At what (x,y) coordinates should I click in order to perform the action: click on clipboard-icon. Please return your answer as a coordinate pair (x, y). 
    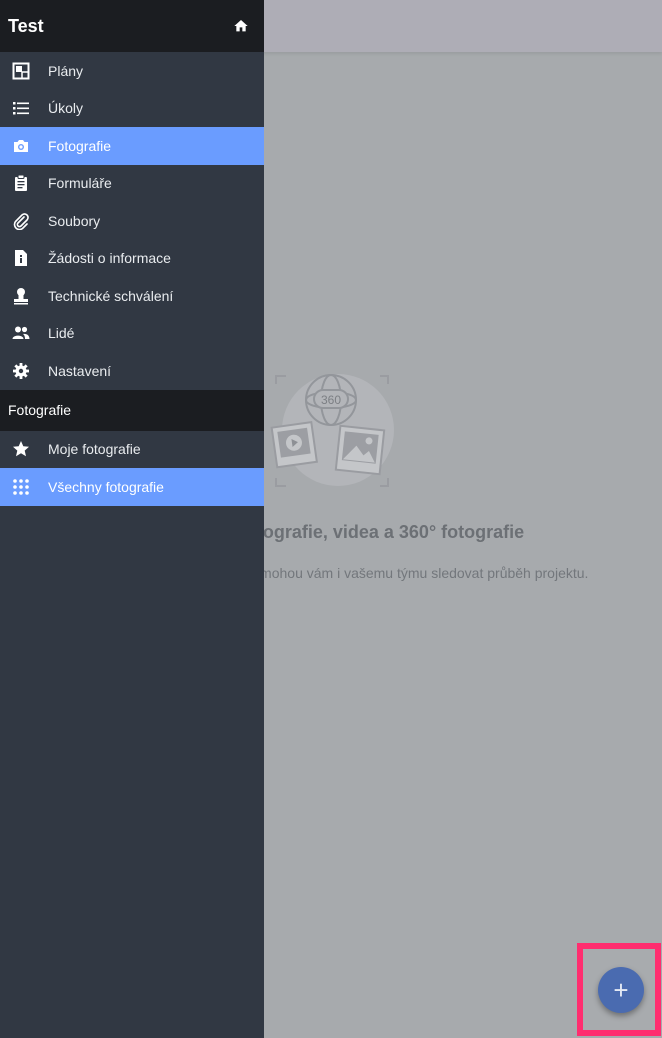
    Looking at the image, I should click on (24, 183).